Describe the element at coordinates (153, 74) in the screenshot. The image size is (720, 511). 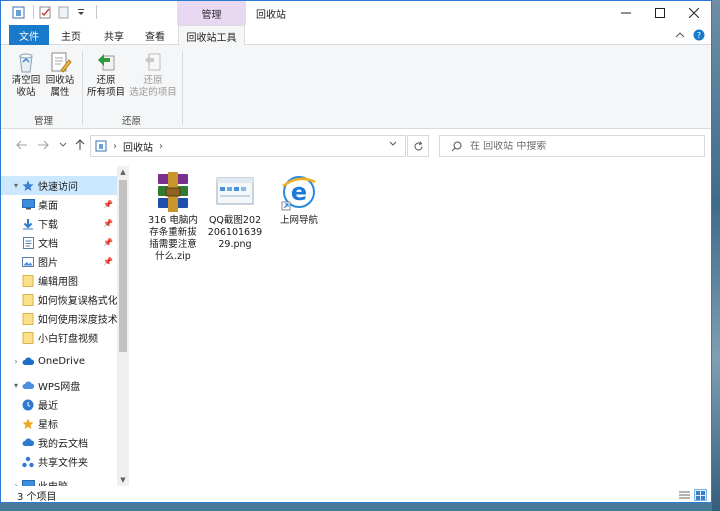
I see `restore-selected-button: 还原 选定的项目` at that location.